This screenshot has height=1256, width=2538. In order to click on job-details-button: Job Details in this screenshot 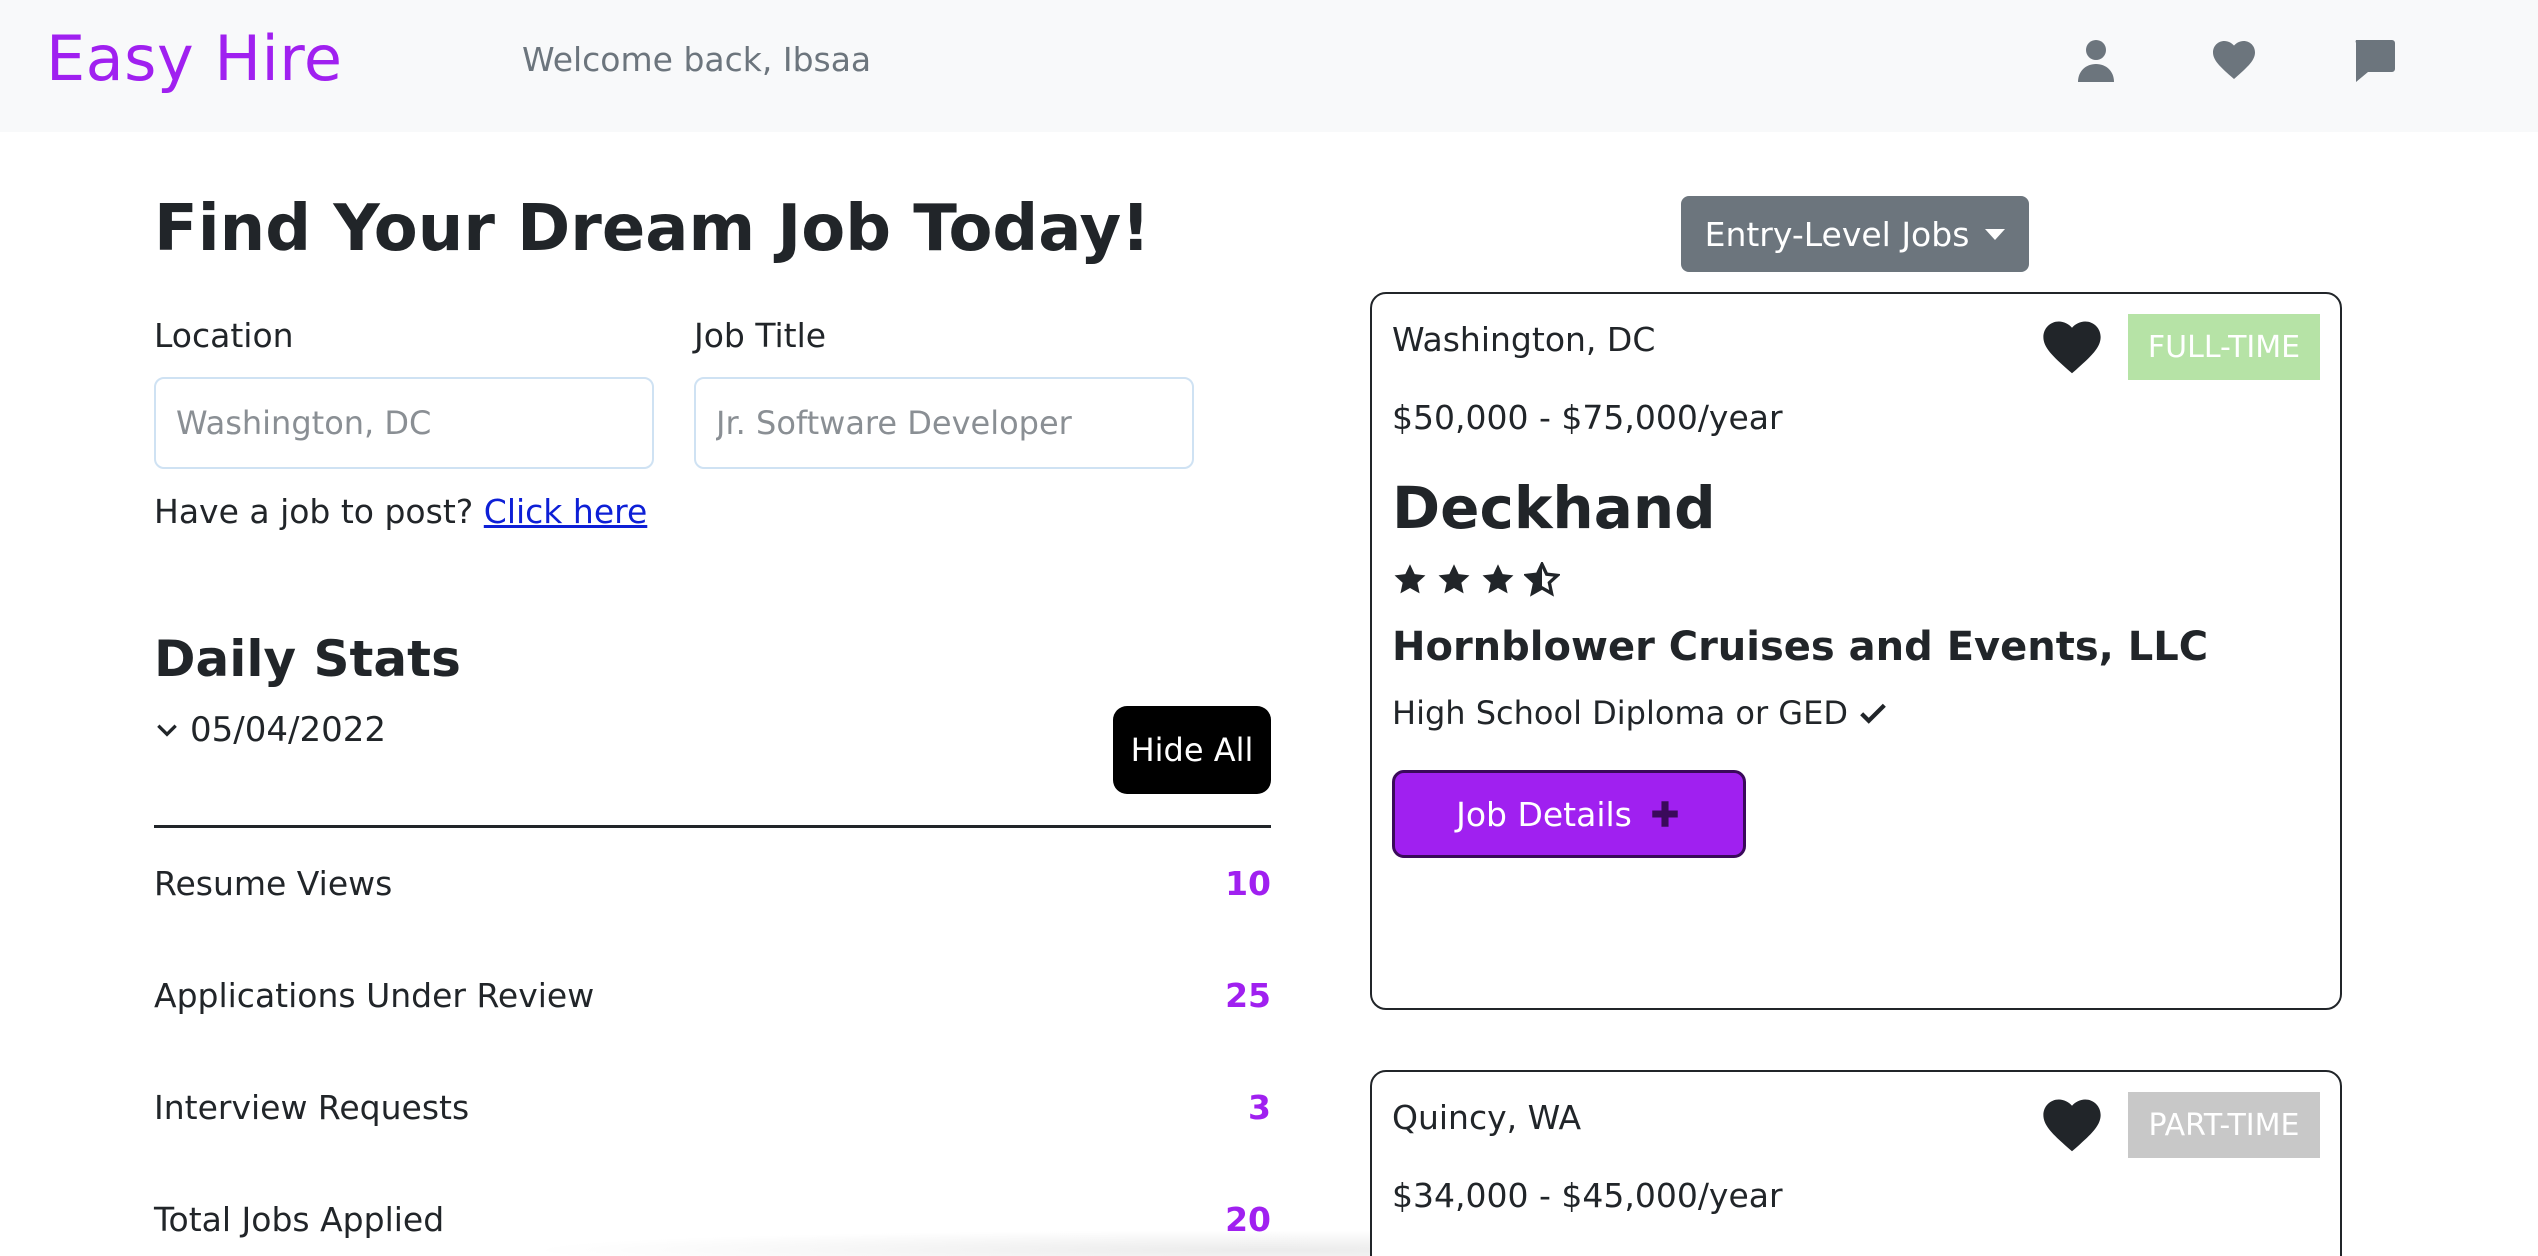, I will do `click(1569, 814)`.